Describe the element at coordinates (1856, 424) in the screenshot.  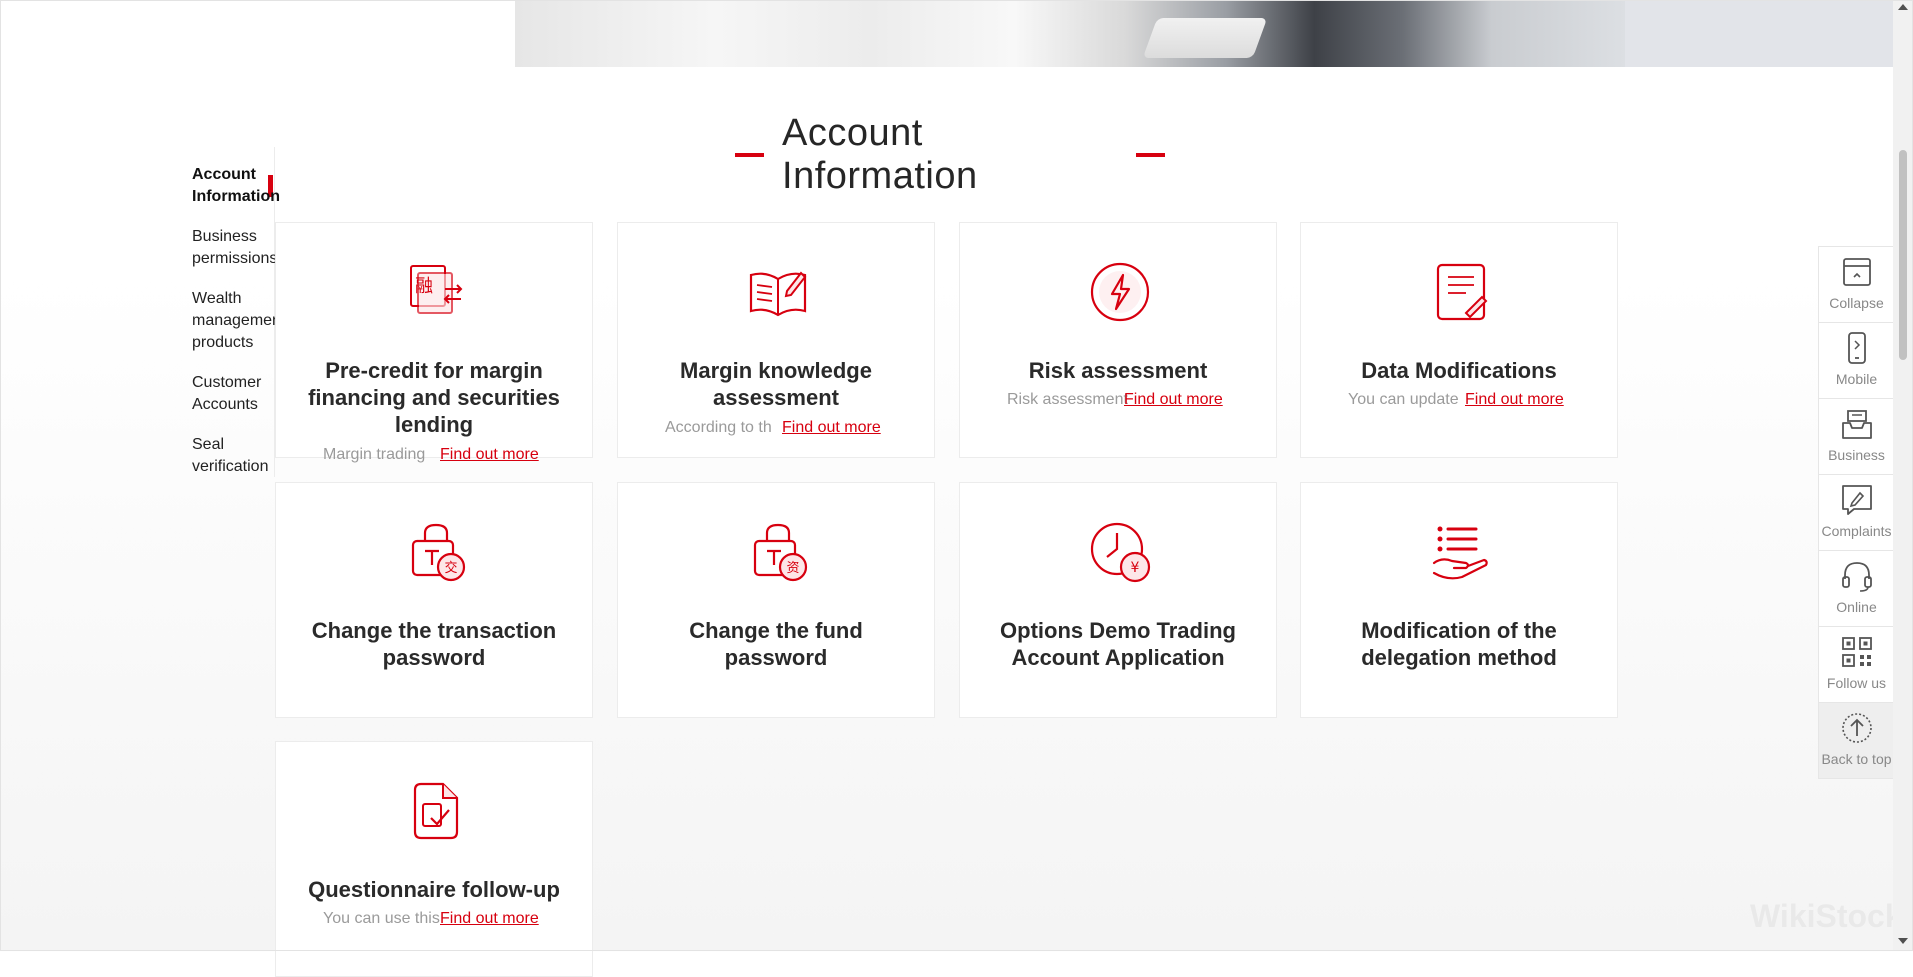
I see `business-tray-icon` at that location.